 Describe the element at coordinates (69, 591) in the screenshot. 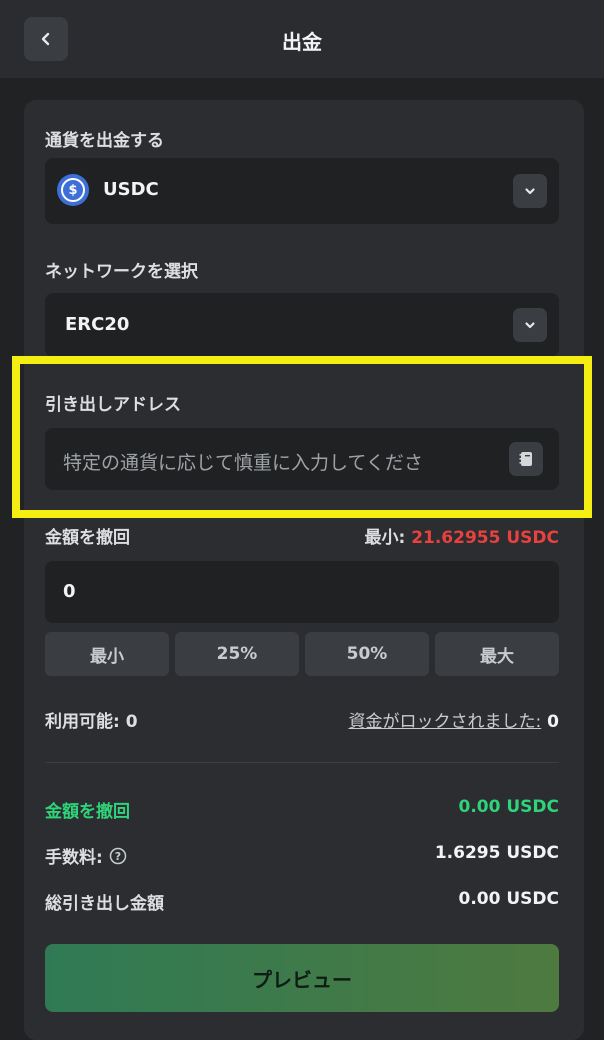

I see `amount-value: 0` at that location.